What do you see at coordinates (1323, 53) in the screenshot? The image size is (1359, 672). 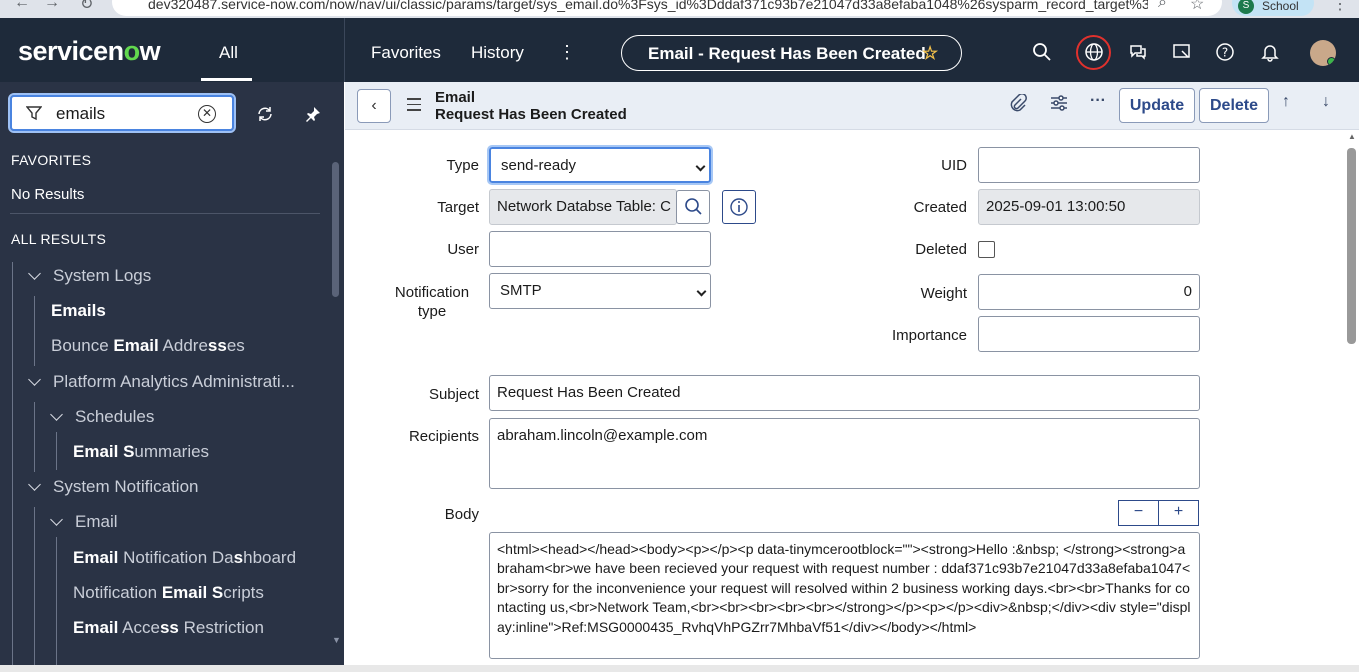 I see `user-avatar` at bounding box center [1323, 53].